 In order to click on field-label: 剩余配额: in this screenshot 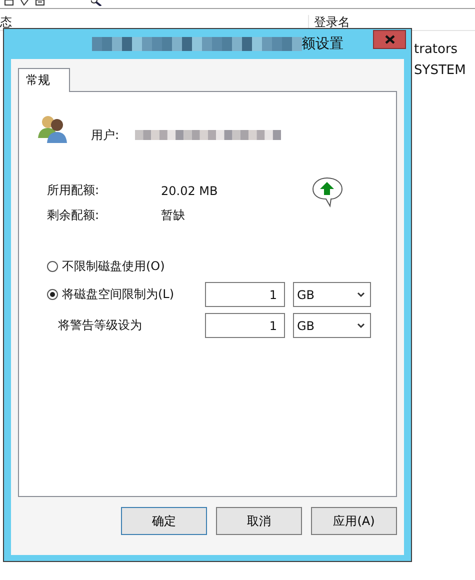, I will do `click(73, 215)`.